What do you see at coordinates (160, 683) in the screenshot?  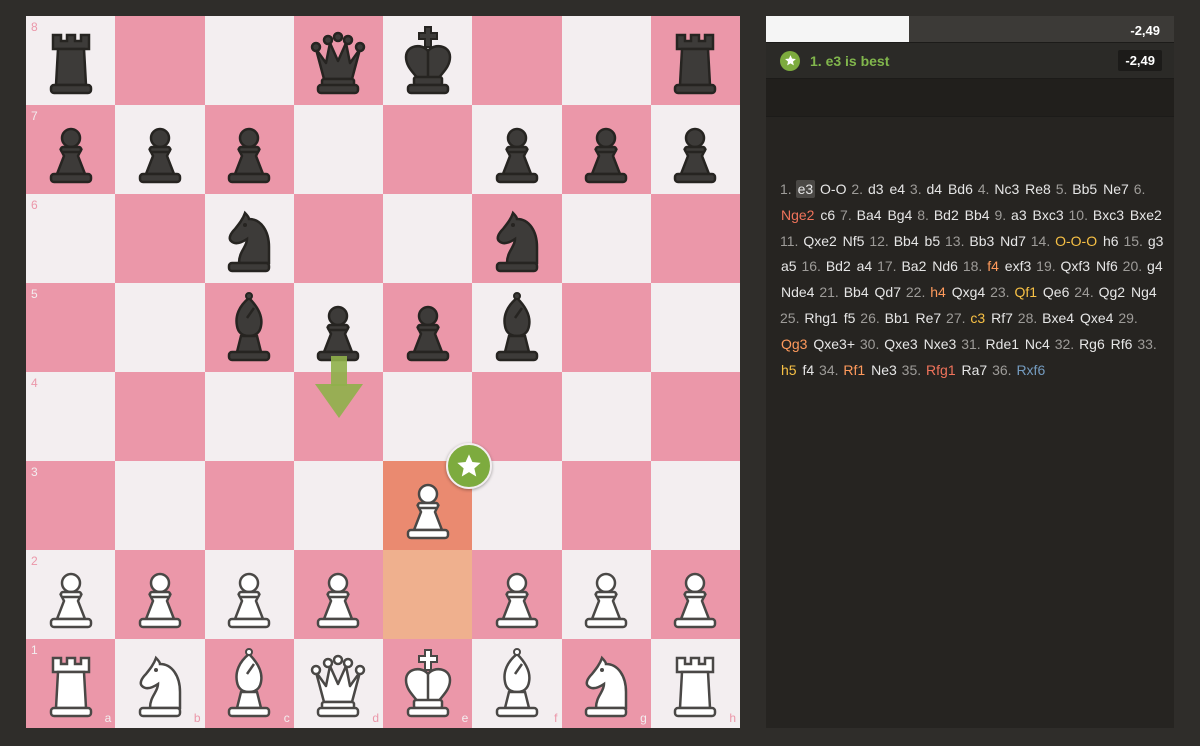 I see `square-b1: b` at bounding box center [160, 683].